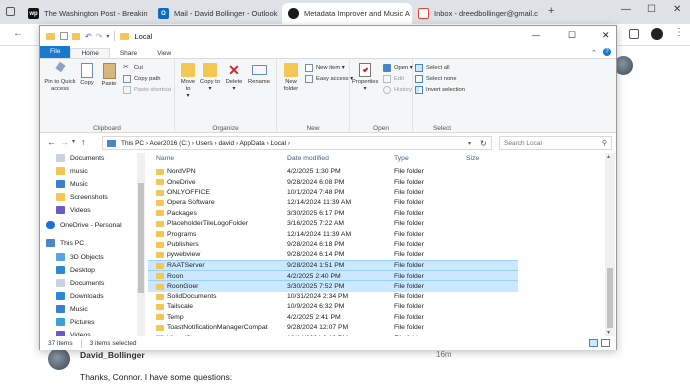 Image resolution: width=690 pixels, height=388 pixels. I want to click on file-scroll-thumb, so click(610, 298).